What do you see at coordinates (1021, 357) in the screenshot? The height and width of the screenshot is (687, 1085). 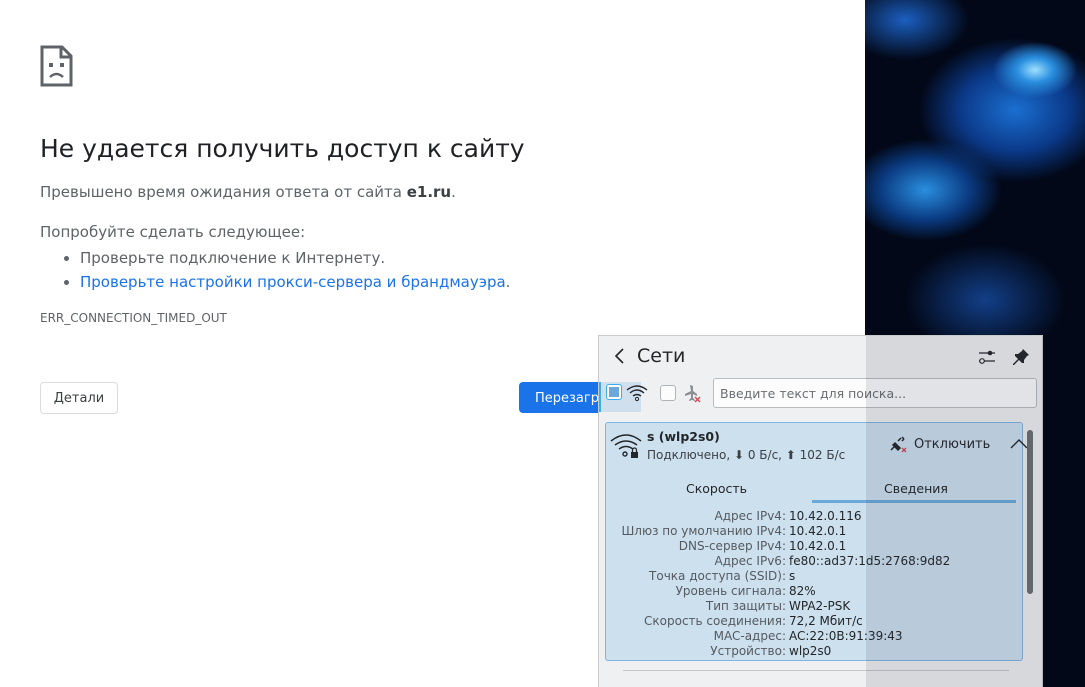 I see `pin-icon` at bounding box center [1021, 357].